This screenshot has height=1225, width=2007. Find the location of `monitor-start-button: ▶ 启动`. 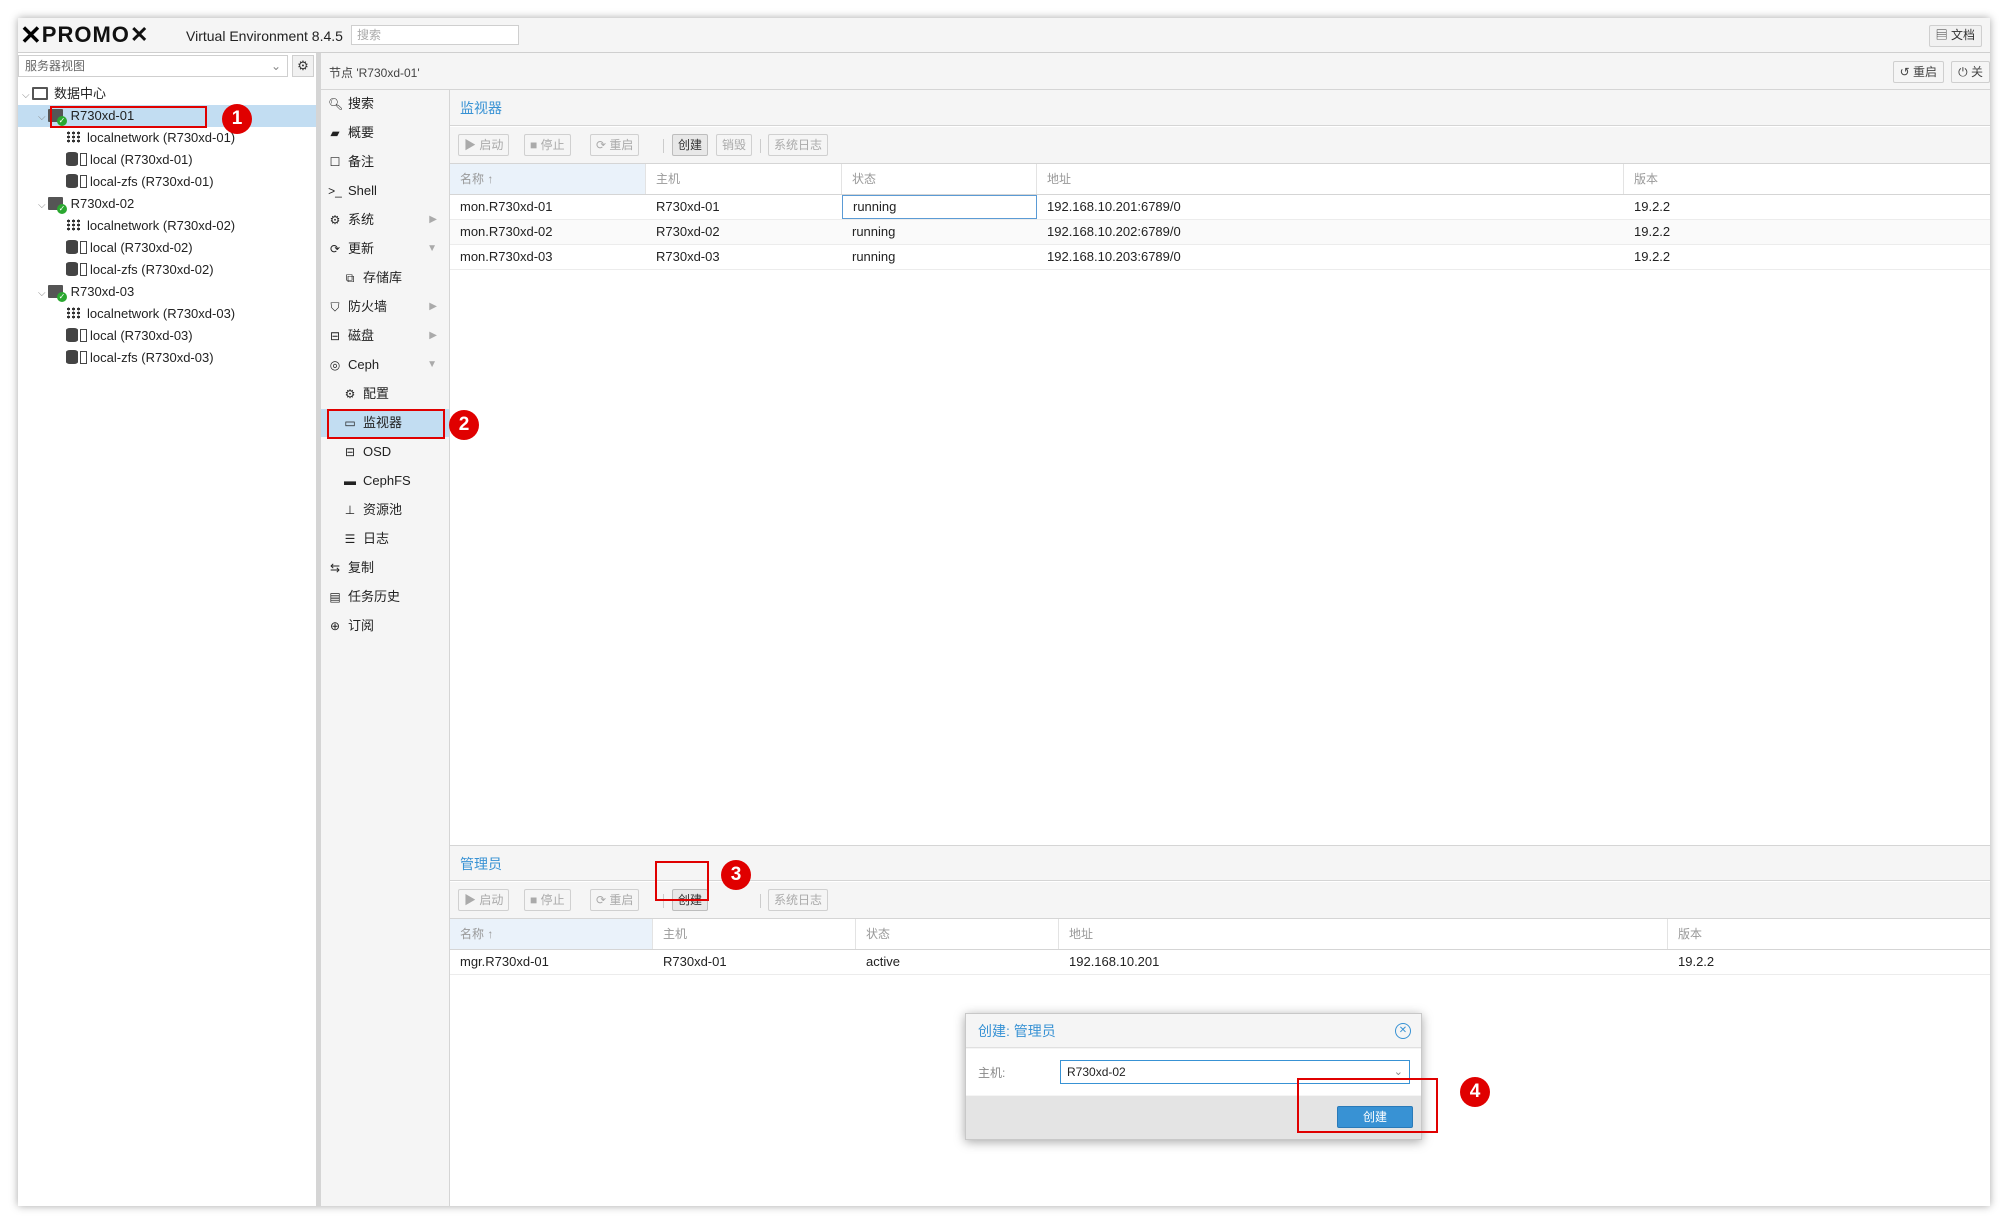

monitor-start-button: ▶ 启动 is located at coordinates (484, 145).